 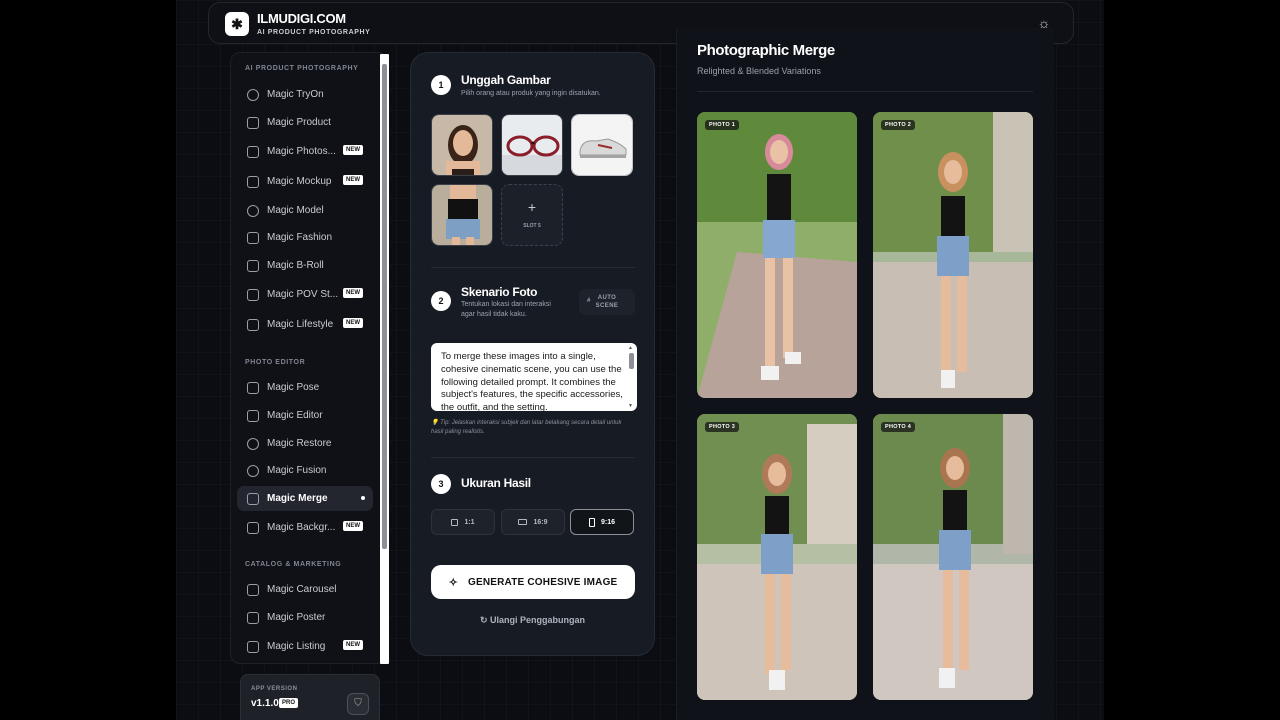 I want to click on sidebar-item-label: Magic Lifestyle, so click(x=300, y=324).